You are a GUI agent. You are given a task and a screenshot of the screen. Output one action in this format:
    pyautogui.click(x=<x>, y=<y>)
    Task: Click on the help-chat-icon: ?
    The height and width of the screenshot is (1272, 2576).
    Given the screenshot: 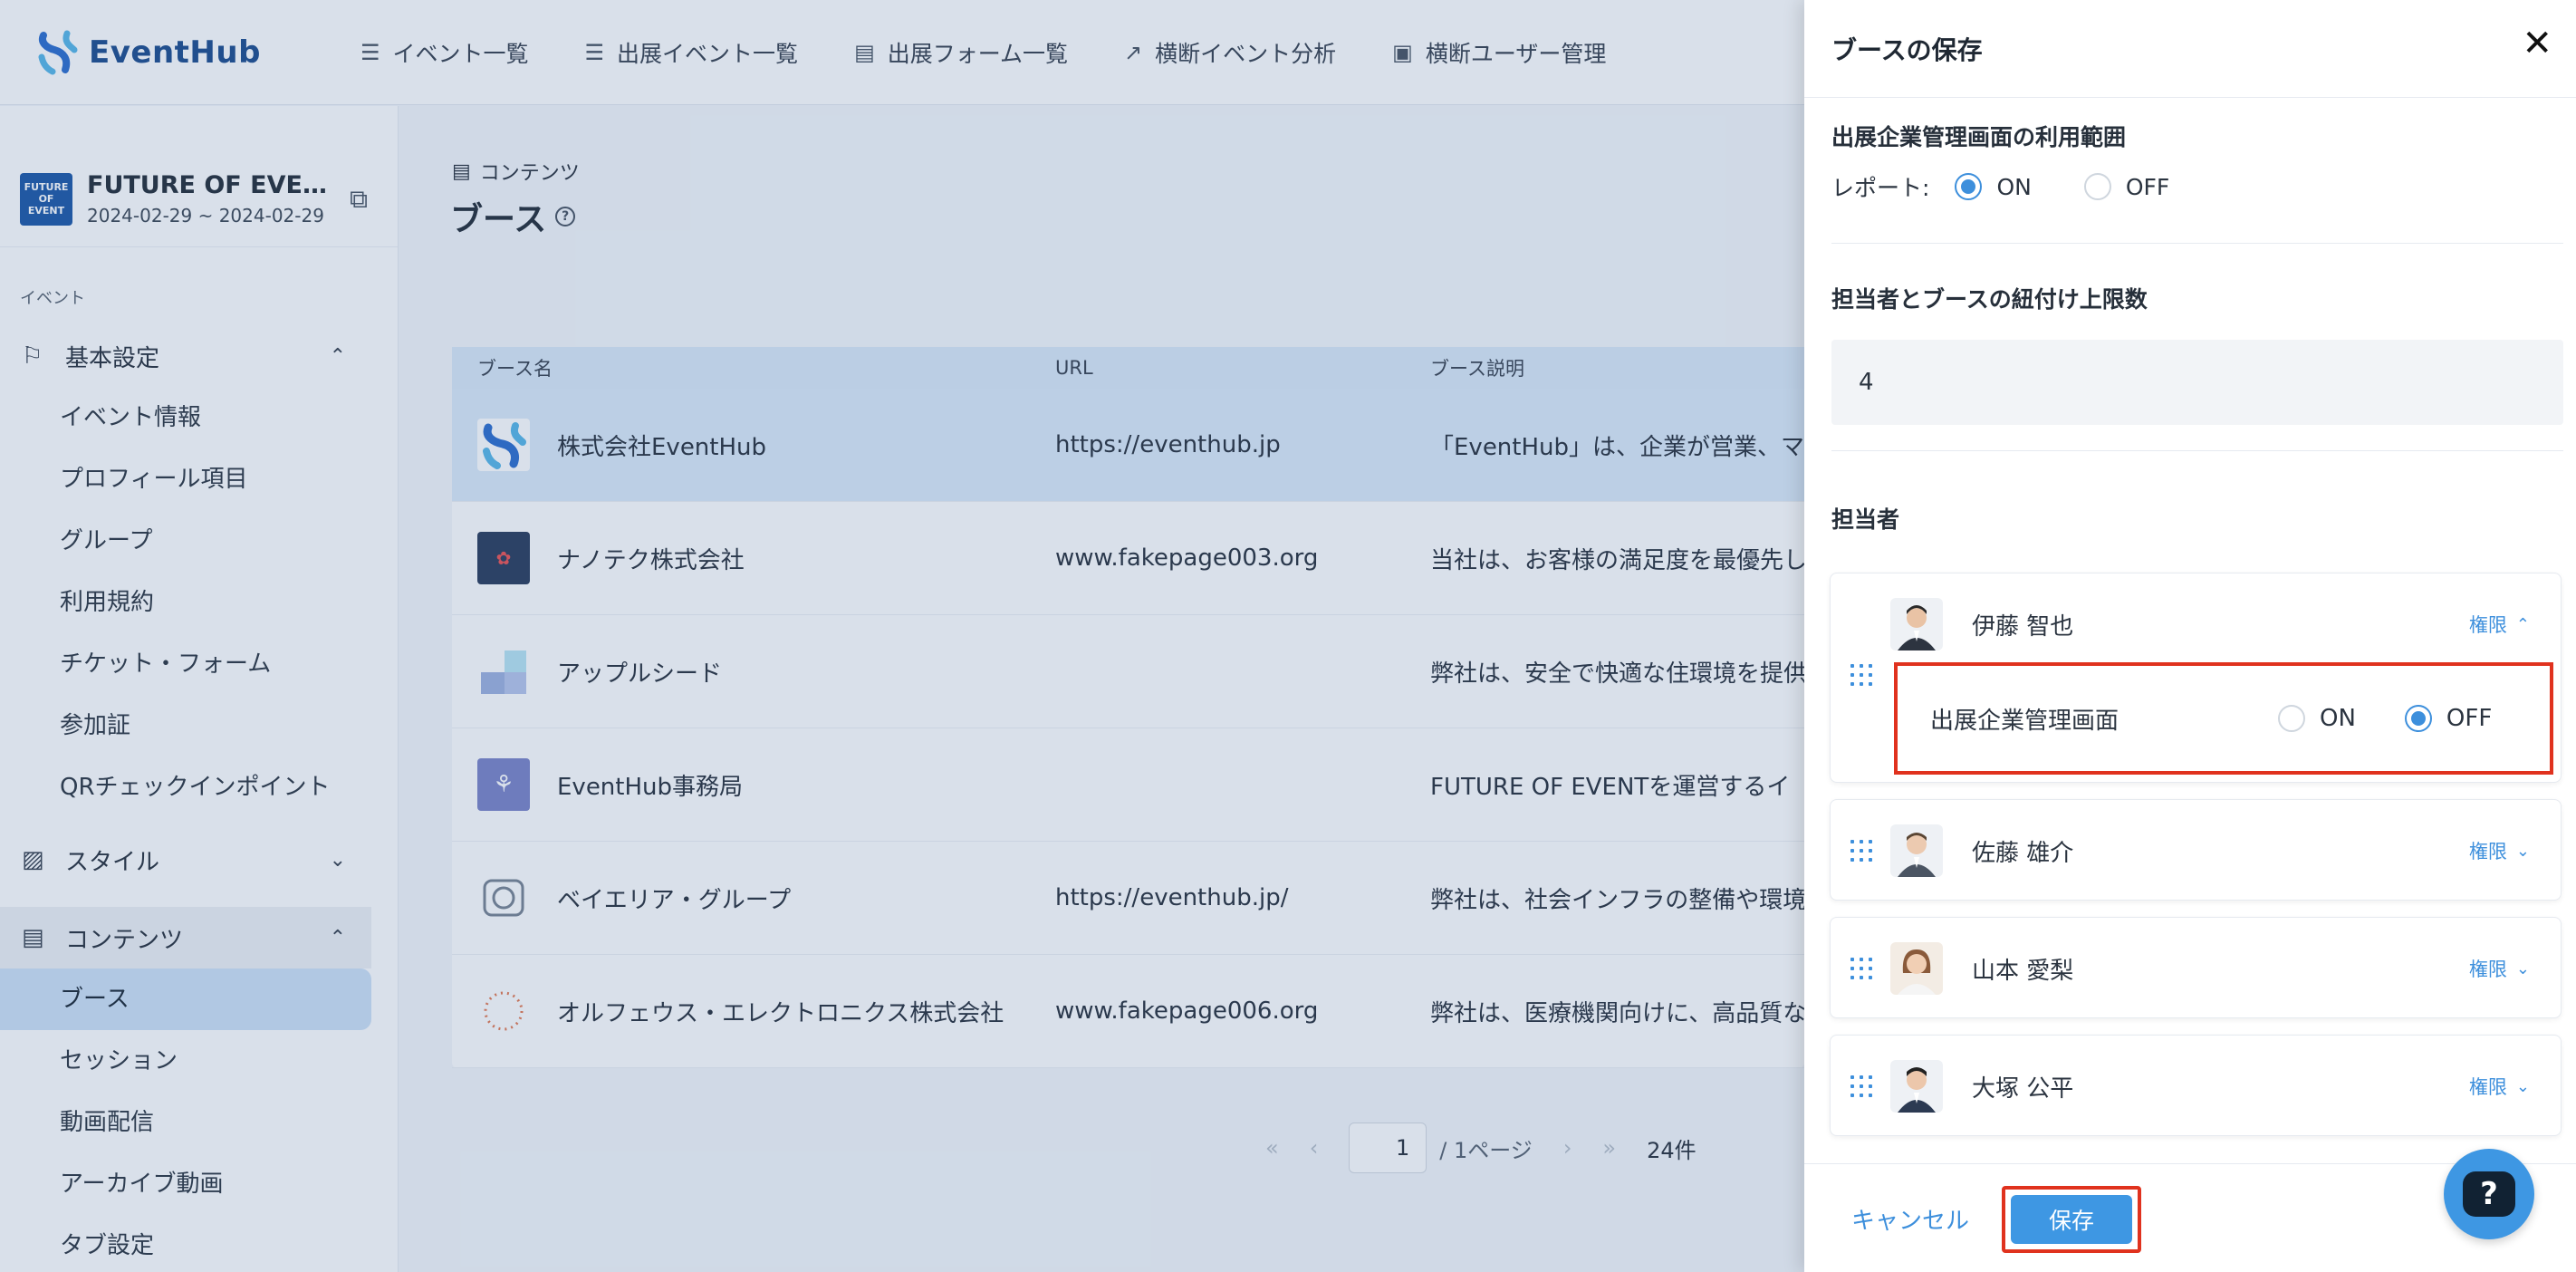 What is the action you would take?
    pyautogui.click(x=2489, y=1194)
    